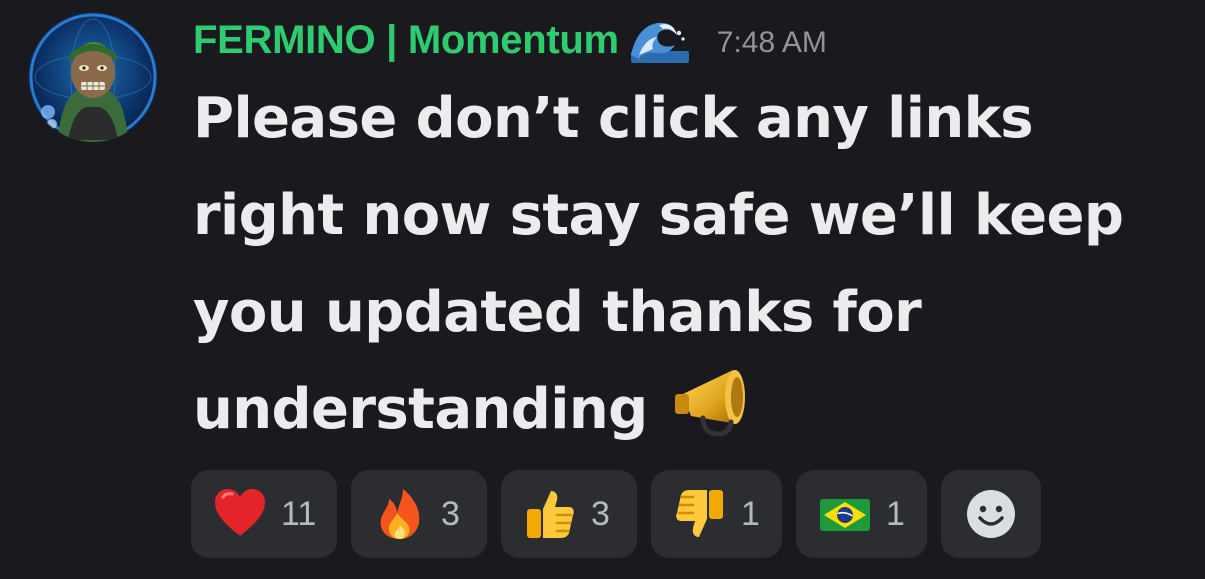  I want to click on author-name: FERMINO | Momentum, so click(406, 40).